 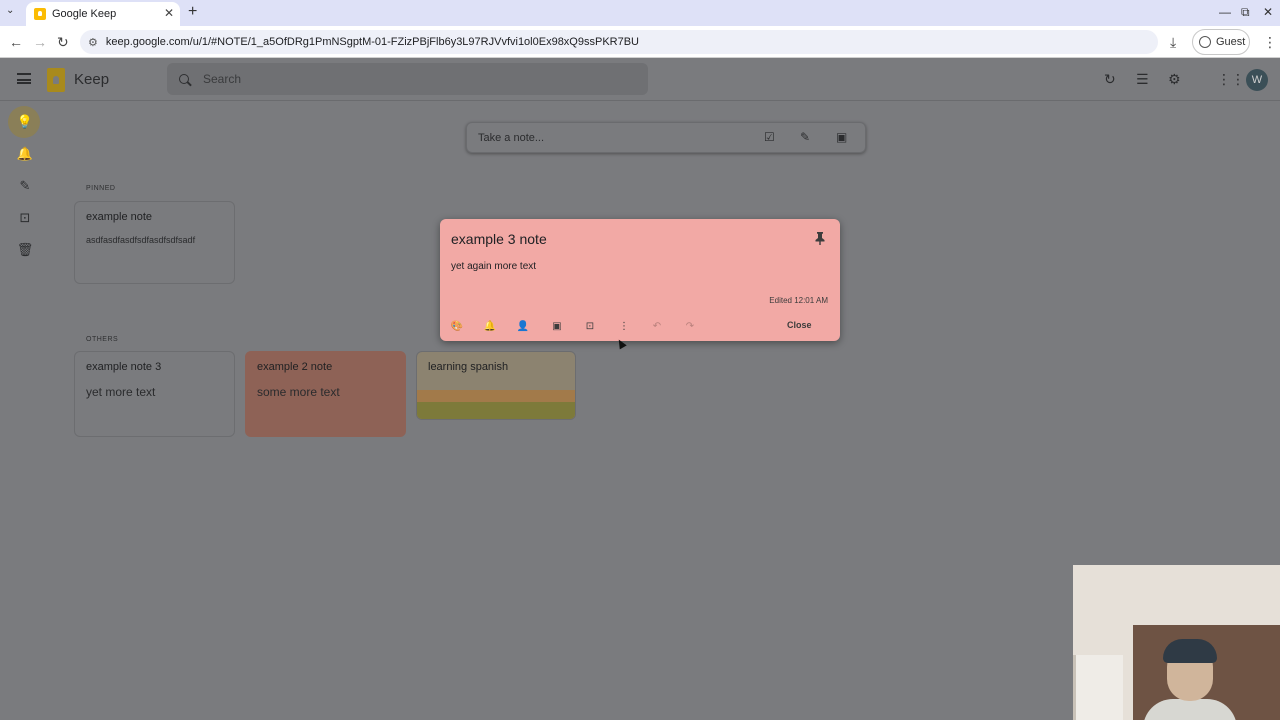 I want to click on browser-menu-icon: ⋮, so click(x=1270, y=42).